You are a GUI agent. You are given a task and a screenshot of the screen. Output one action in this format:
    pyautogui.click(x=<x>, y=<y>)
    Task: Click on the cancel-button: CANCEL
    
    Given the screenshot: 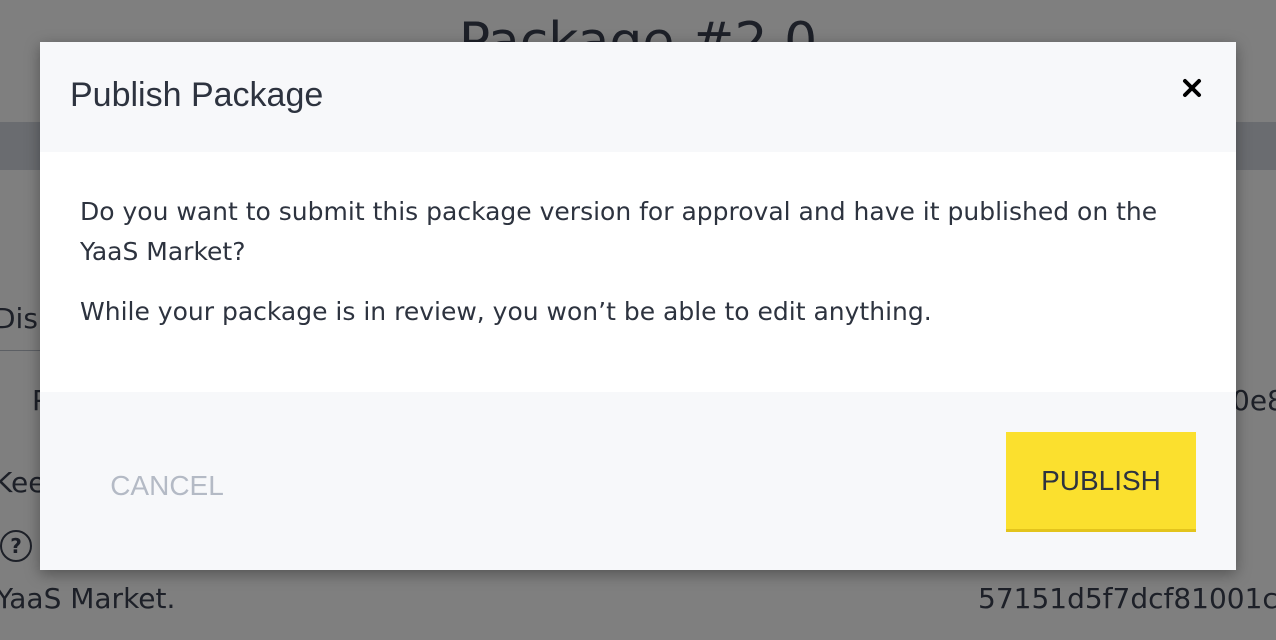 What is the action you would take?
    pyautogui.click(x=167, y=486)
    